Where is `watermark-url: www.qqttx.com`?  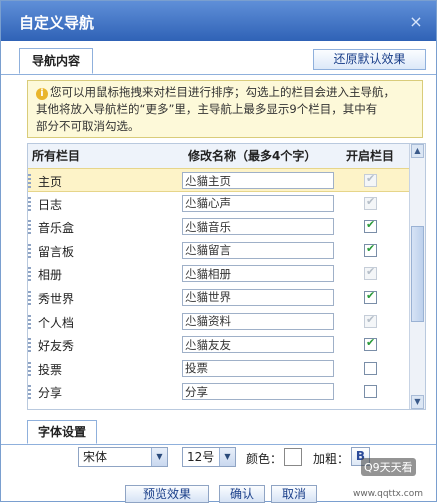
watermark-url: www.qqttx.com is located at coordinates (388, 494).